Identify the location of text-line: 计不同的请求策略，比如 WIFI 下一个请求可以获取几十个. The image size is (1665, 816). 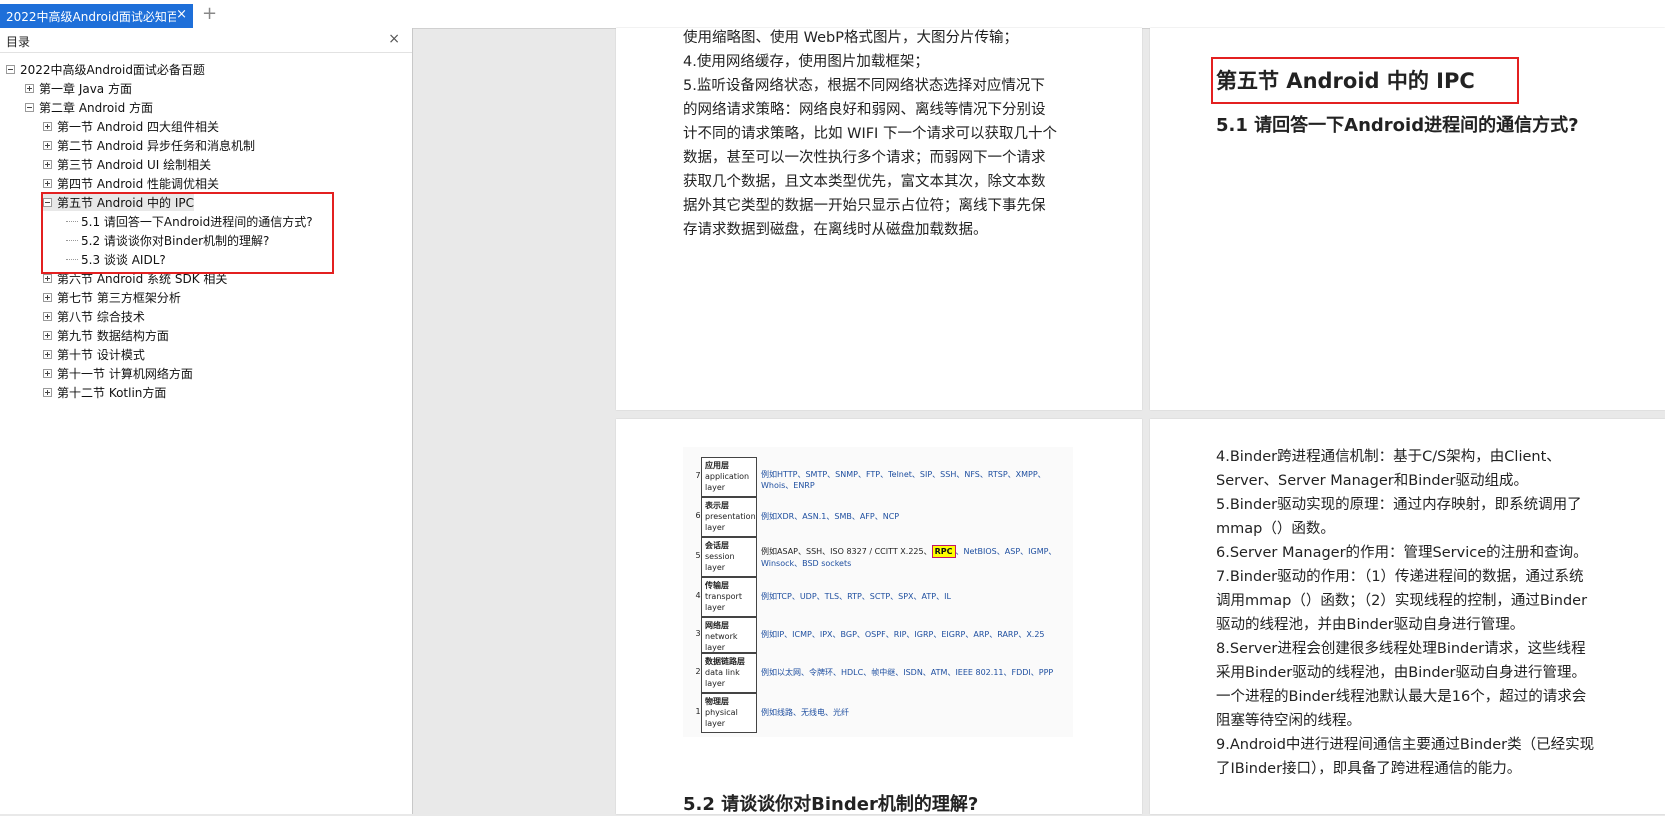
(870, 134).